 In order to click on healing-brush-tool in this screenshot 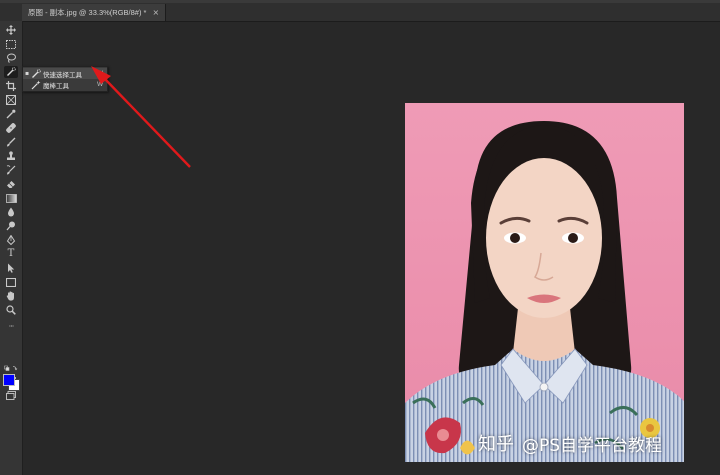, I will do `click(11, 128)`.